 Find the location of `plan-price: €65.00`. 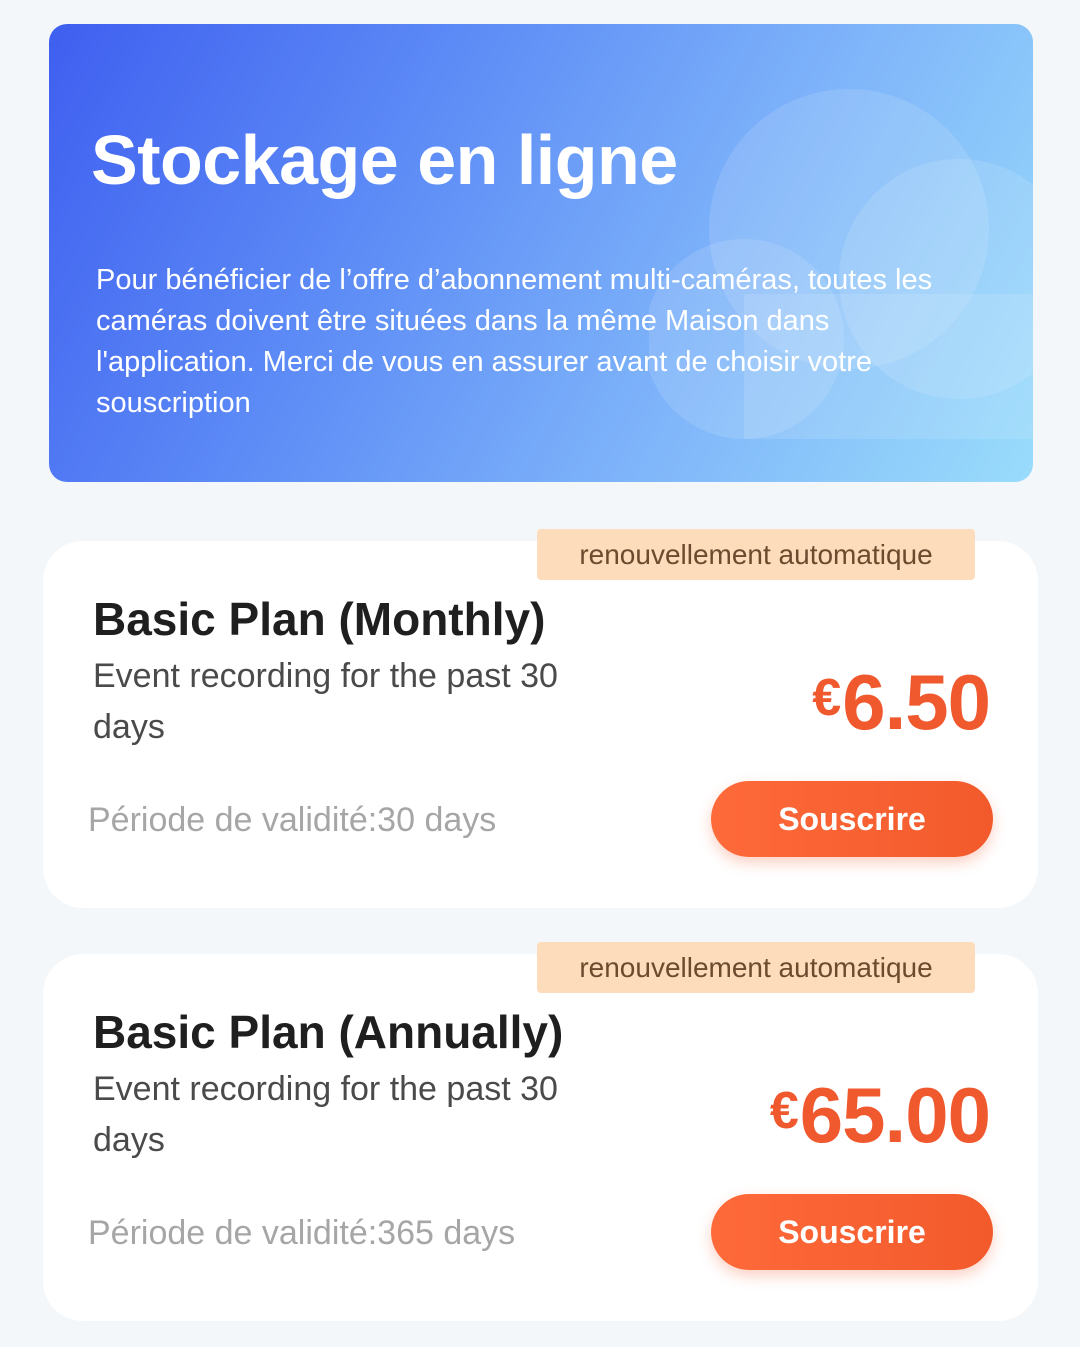

plan-price: €65.00 is located at coordinates (880, 1113).